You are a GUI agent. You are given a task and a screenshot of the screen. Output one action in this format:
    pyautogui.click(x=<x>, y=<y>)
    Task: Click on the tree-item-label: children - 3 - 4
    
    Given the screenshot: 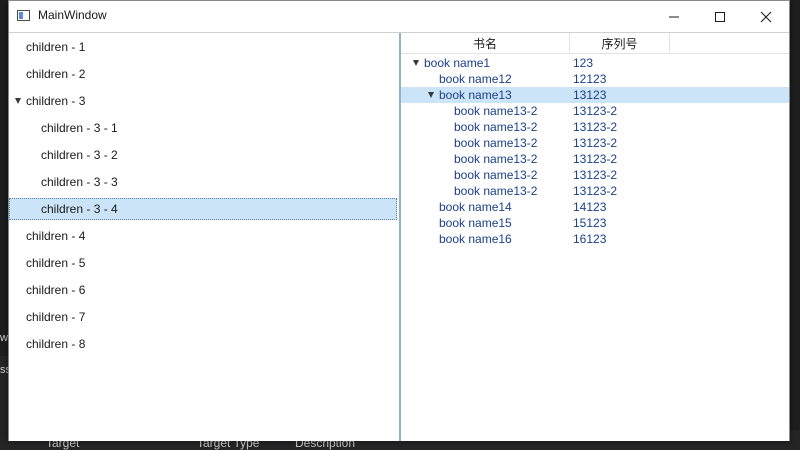 What is the action you would take?
    pyautogui.click(x=79, y=209)
    